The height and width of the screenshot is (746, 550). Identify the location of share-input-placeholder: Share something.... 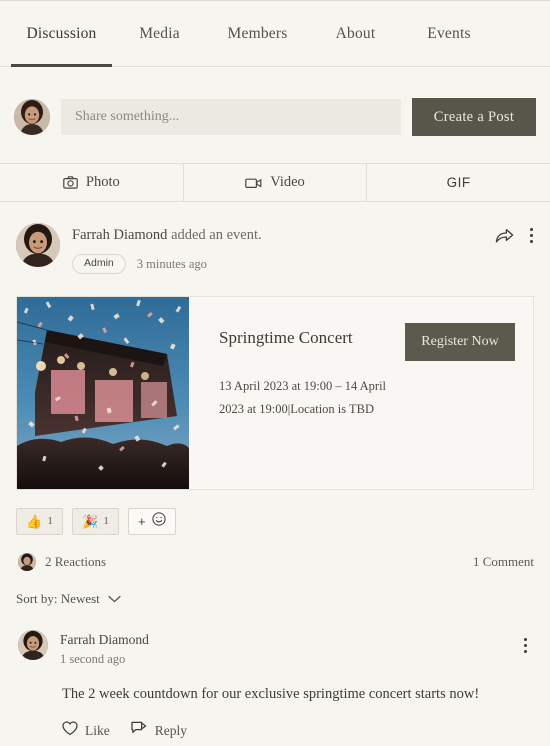
(127, 116).